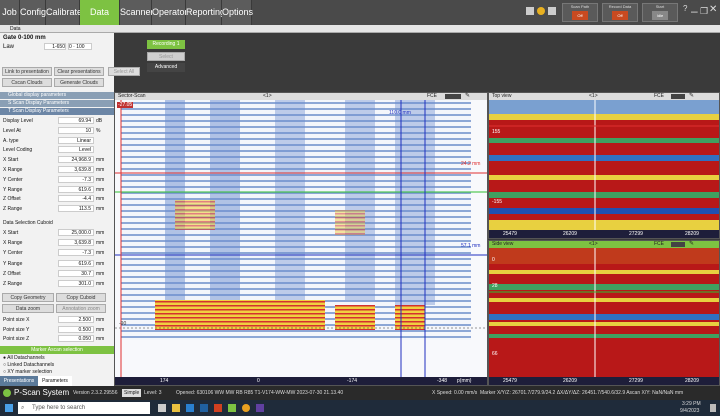 The height and width of the screenshot is (416, 720). I want to click on notification-icon, so click(713, 408).